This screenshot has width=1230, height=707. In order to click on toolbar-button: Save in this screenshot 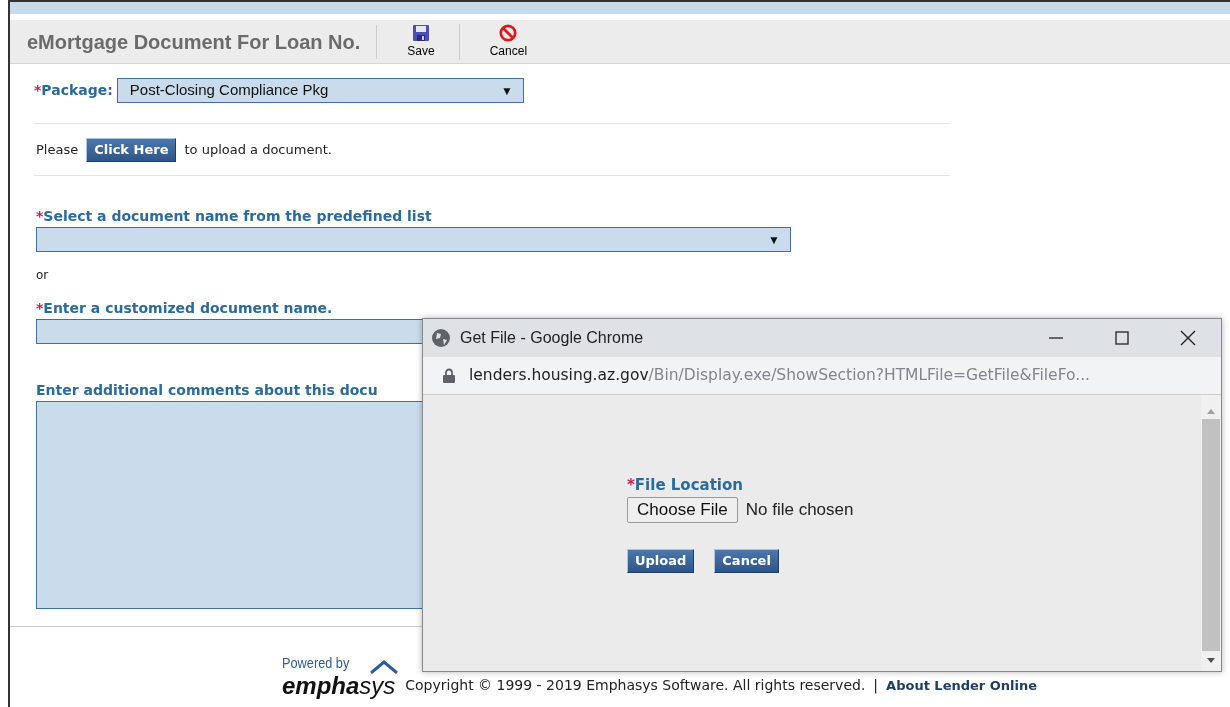, I will do `click(418, 41)`.